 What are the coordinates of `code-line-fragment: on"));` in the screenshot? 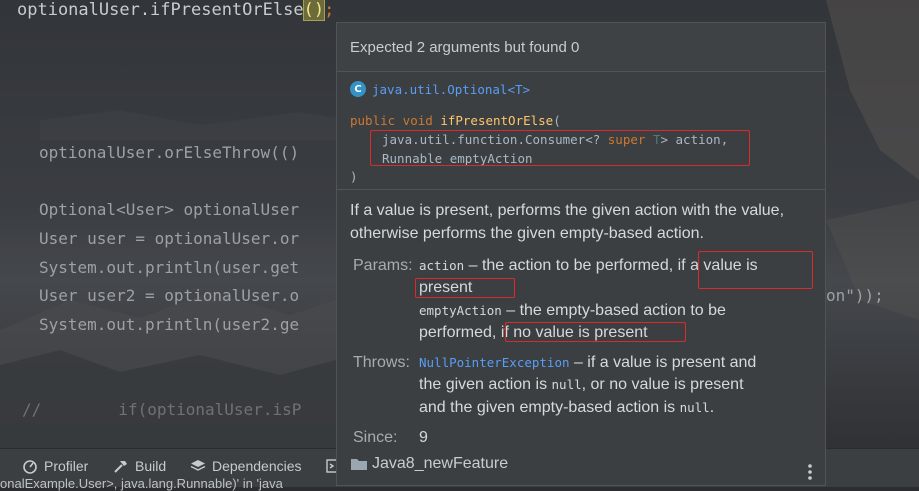 It's located at (855, 295).